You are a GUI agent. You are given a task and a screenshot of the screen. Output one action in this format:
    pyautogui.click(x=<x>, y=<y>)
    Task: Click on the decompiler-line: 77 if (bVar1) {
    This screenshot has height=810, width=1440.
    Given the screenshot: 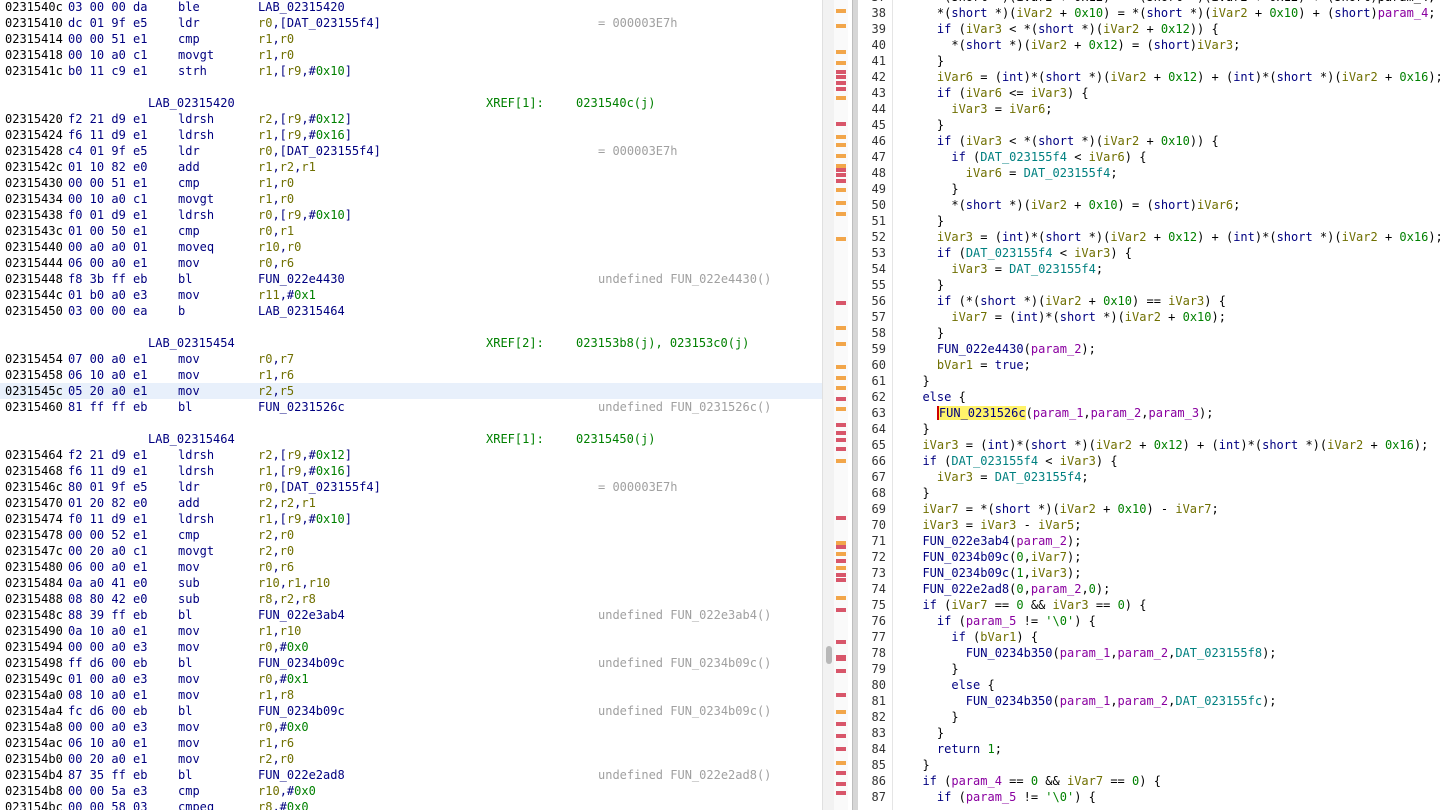 What is the action you would take?
    pyautogui.click(x=1149, y=637)
    